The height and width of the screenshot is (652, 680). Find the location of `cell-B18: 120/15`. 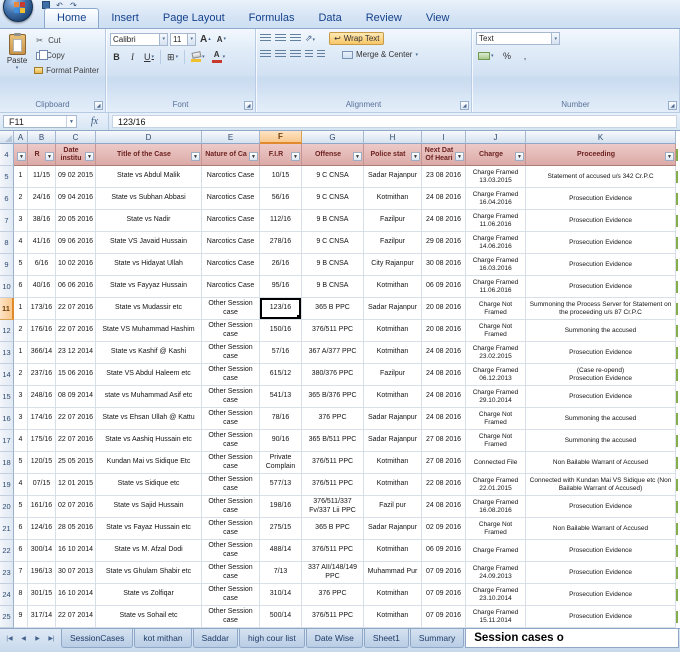

cell-B18: 120/15 is located at coordinates (42, 463).